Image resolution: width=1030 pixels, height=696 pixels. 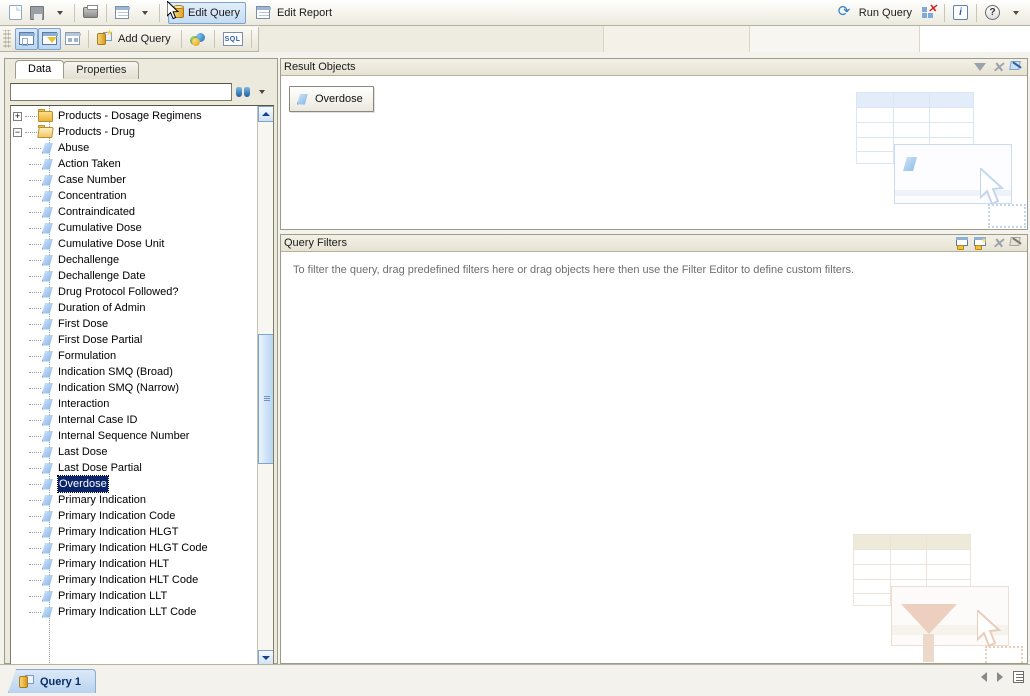 I want to click on combined-query-button, so click(x=198, y=39).